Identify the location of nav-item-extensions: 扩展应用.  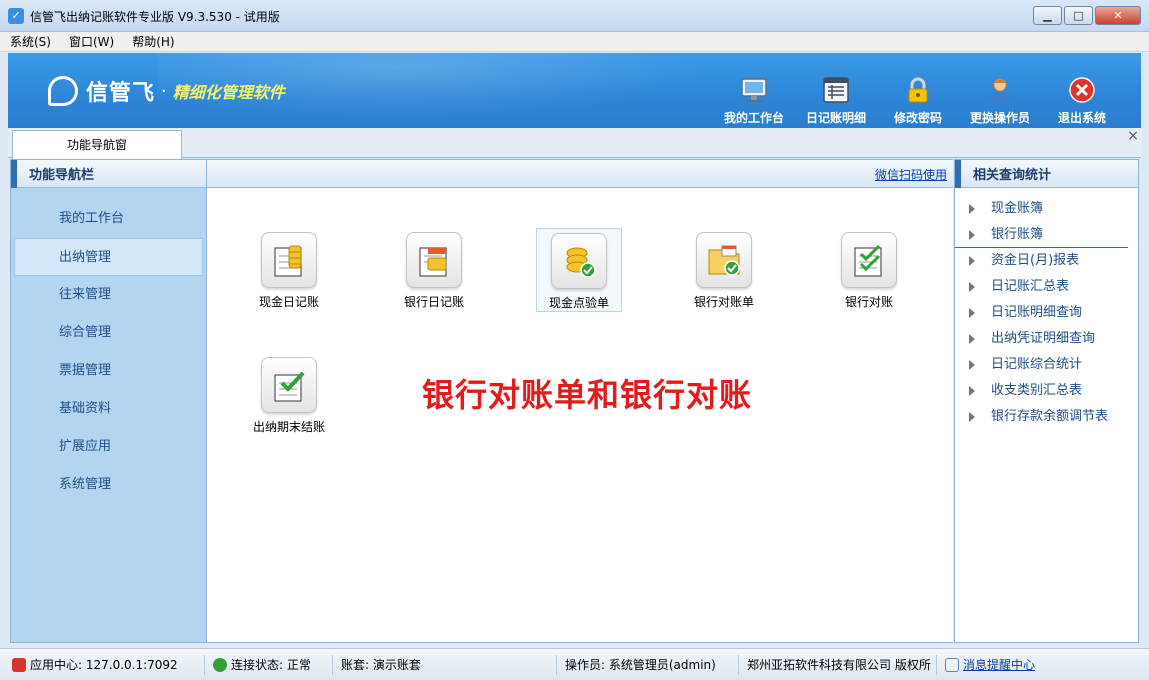
(108, 447).